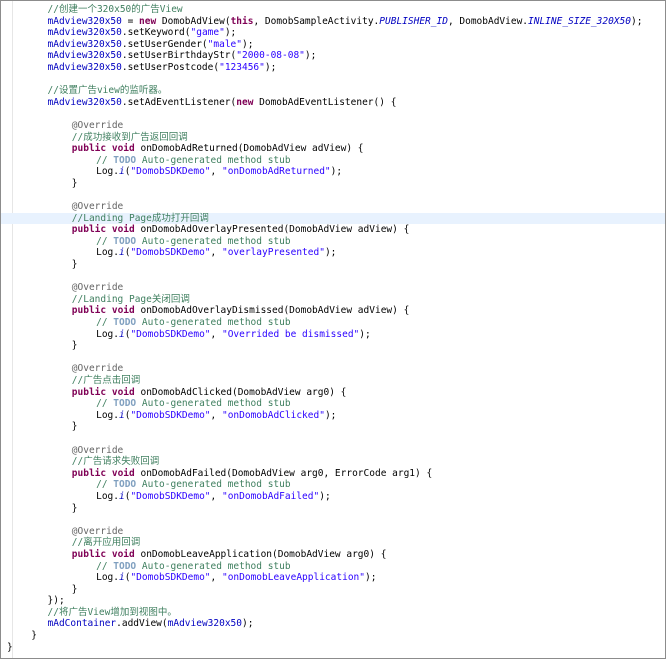 The height and width of the screenshot is (659, 666). Describe the element at coordinates (276, 172) in the screenshot. I see `code-token-str: "onDomobAdReturned"` at that location.